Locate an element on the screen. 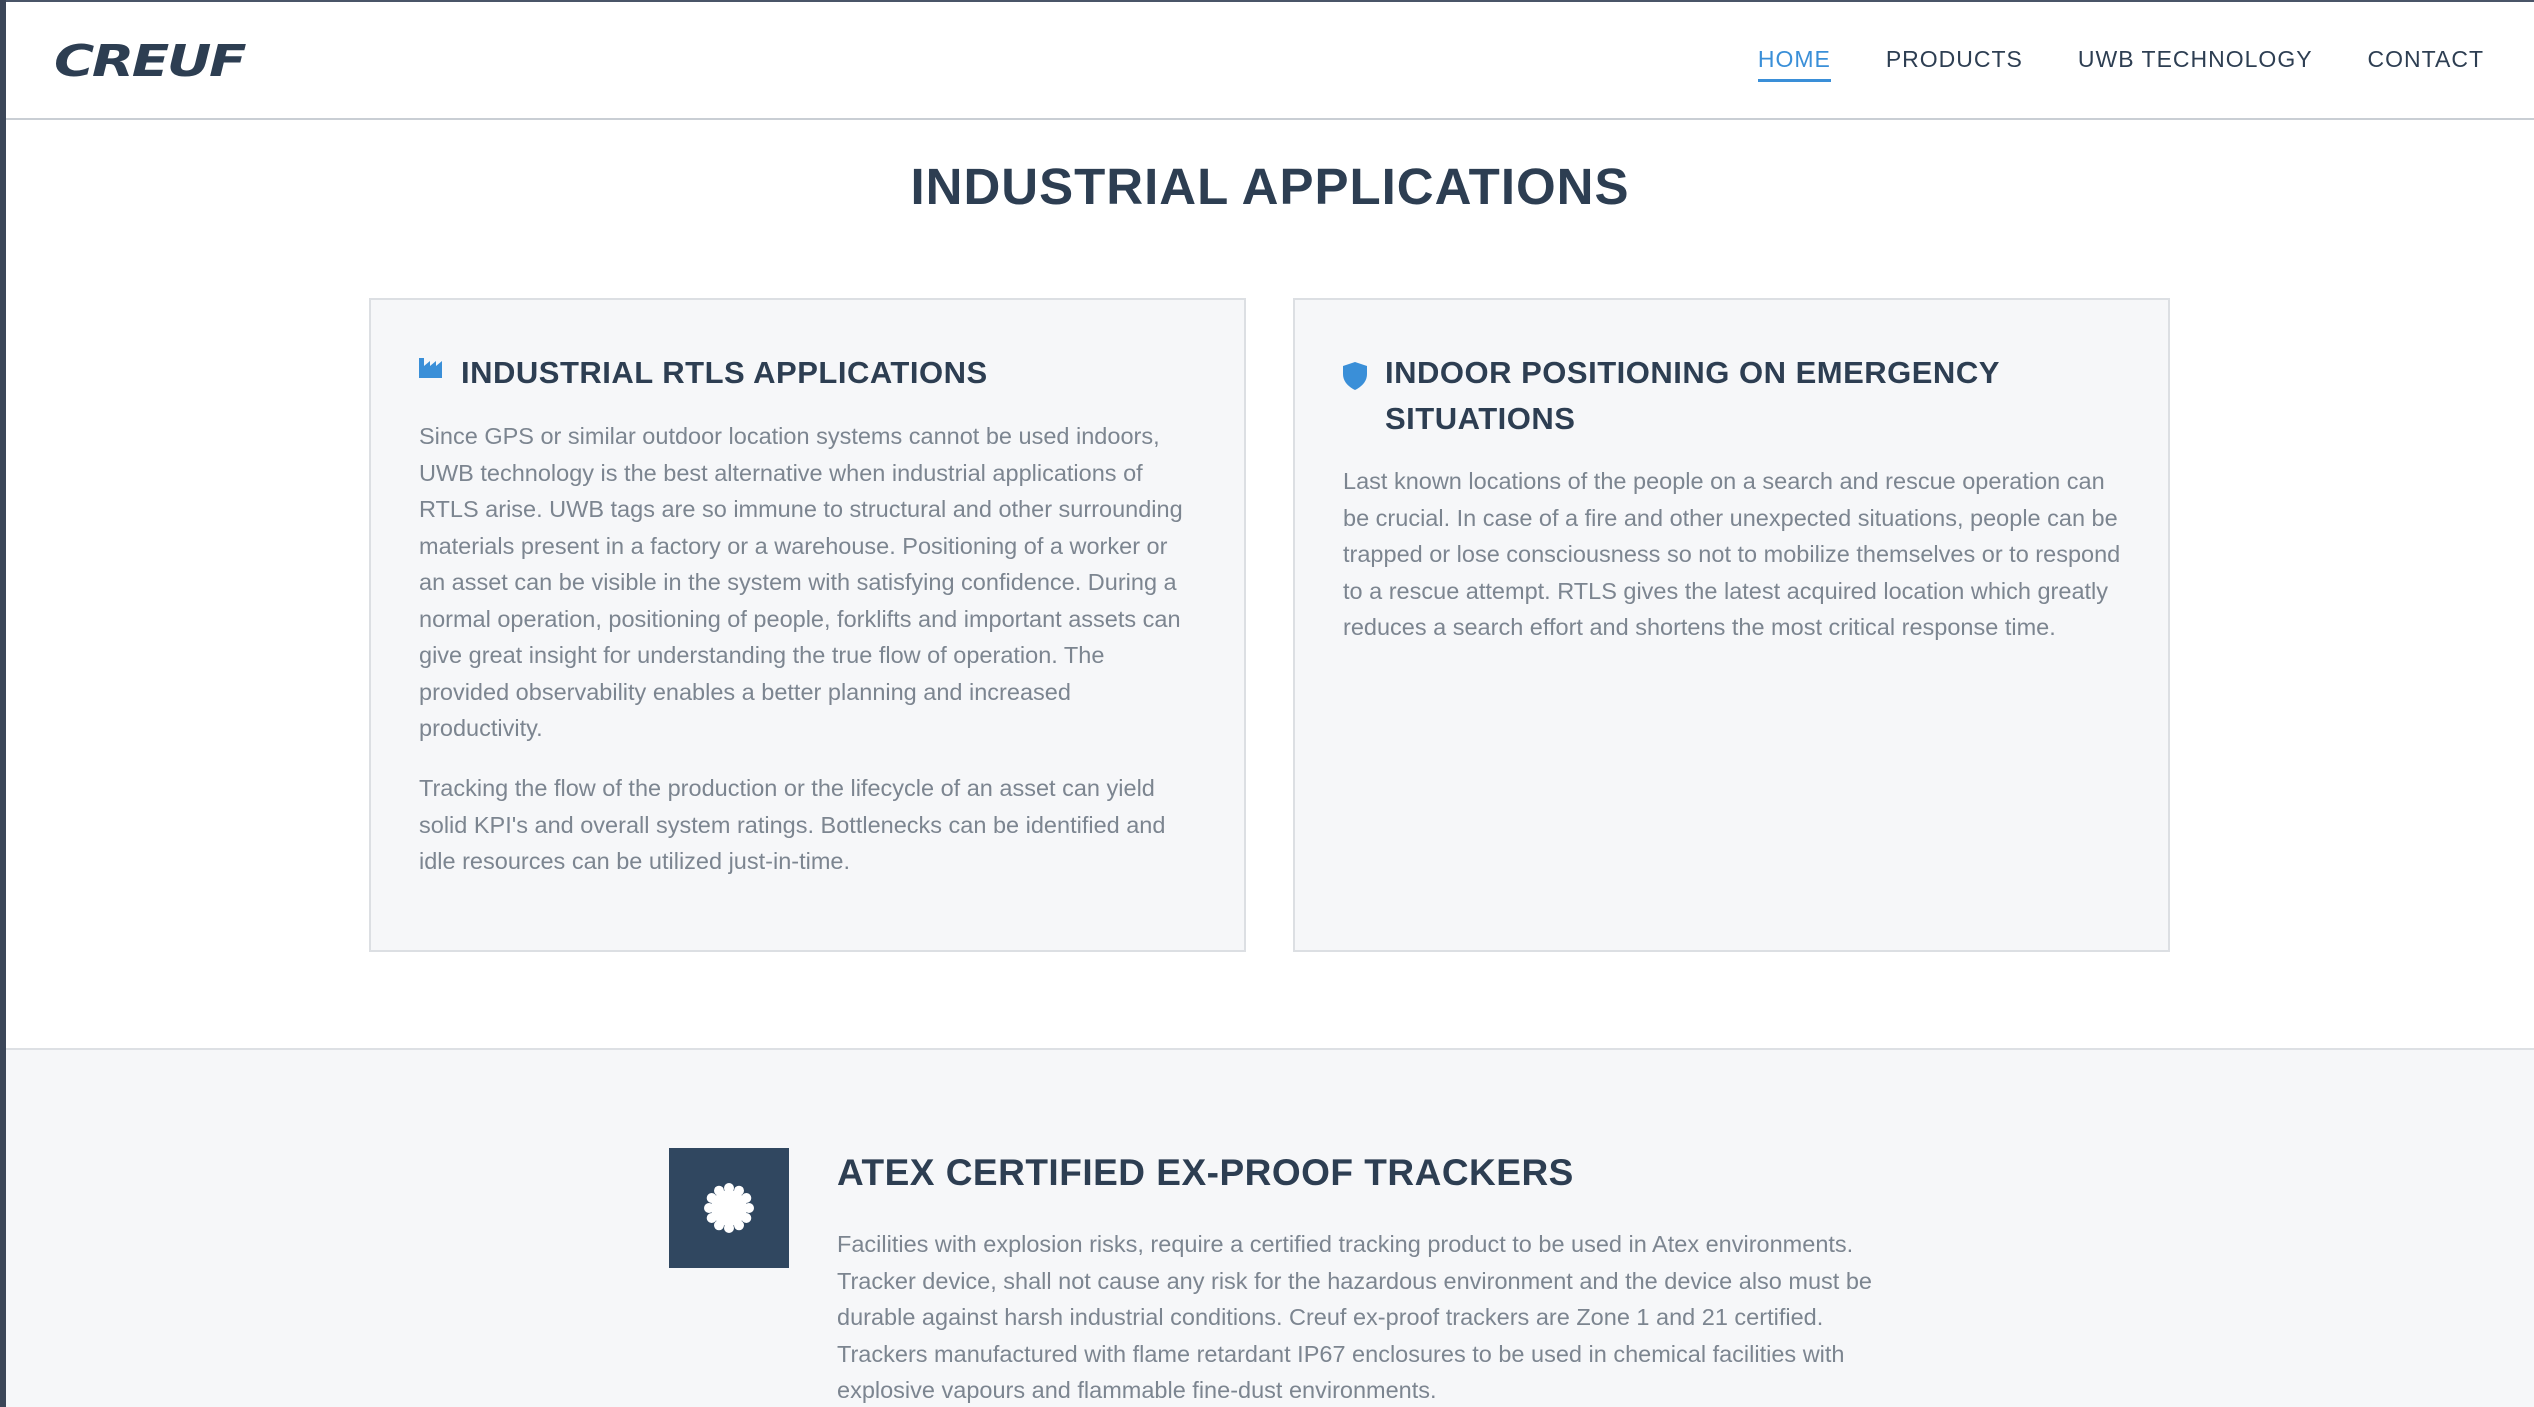  card-header: INDUSTRIAL RTLS APPLICATIONS is located at coordinates (811, 373).